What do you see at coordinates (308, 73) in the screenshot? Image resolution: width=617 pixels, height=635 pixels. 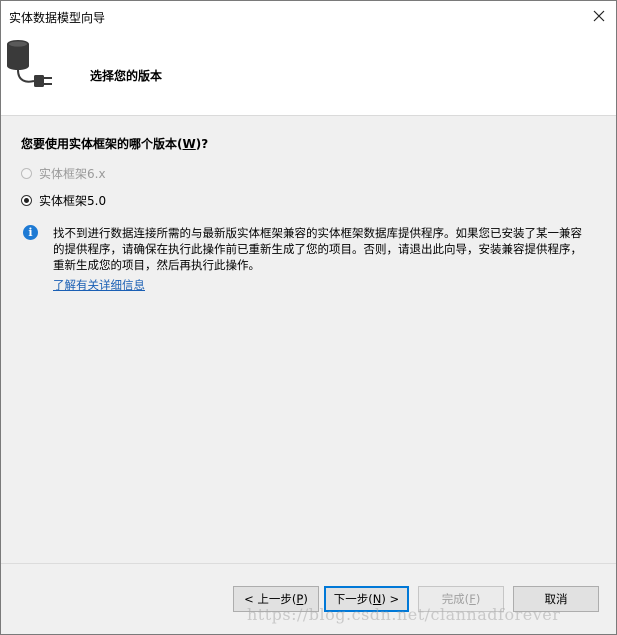 I see `wizard-header: 选择您的版本` at bounding box center [308, 73].